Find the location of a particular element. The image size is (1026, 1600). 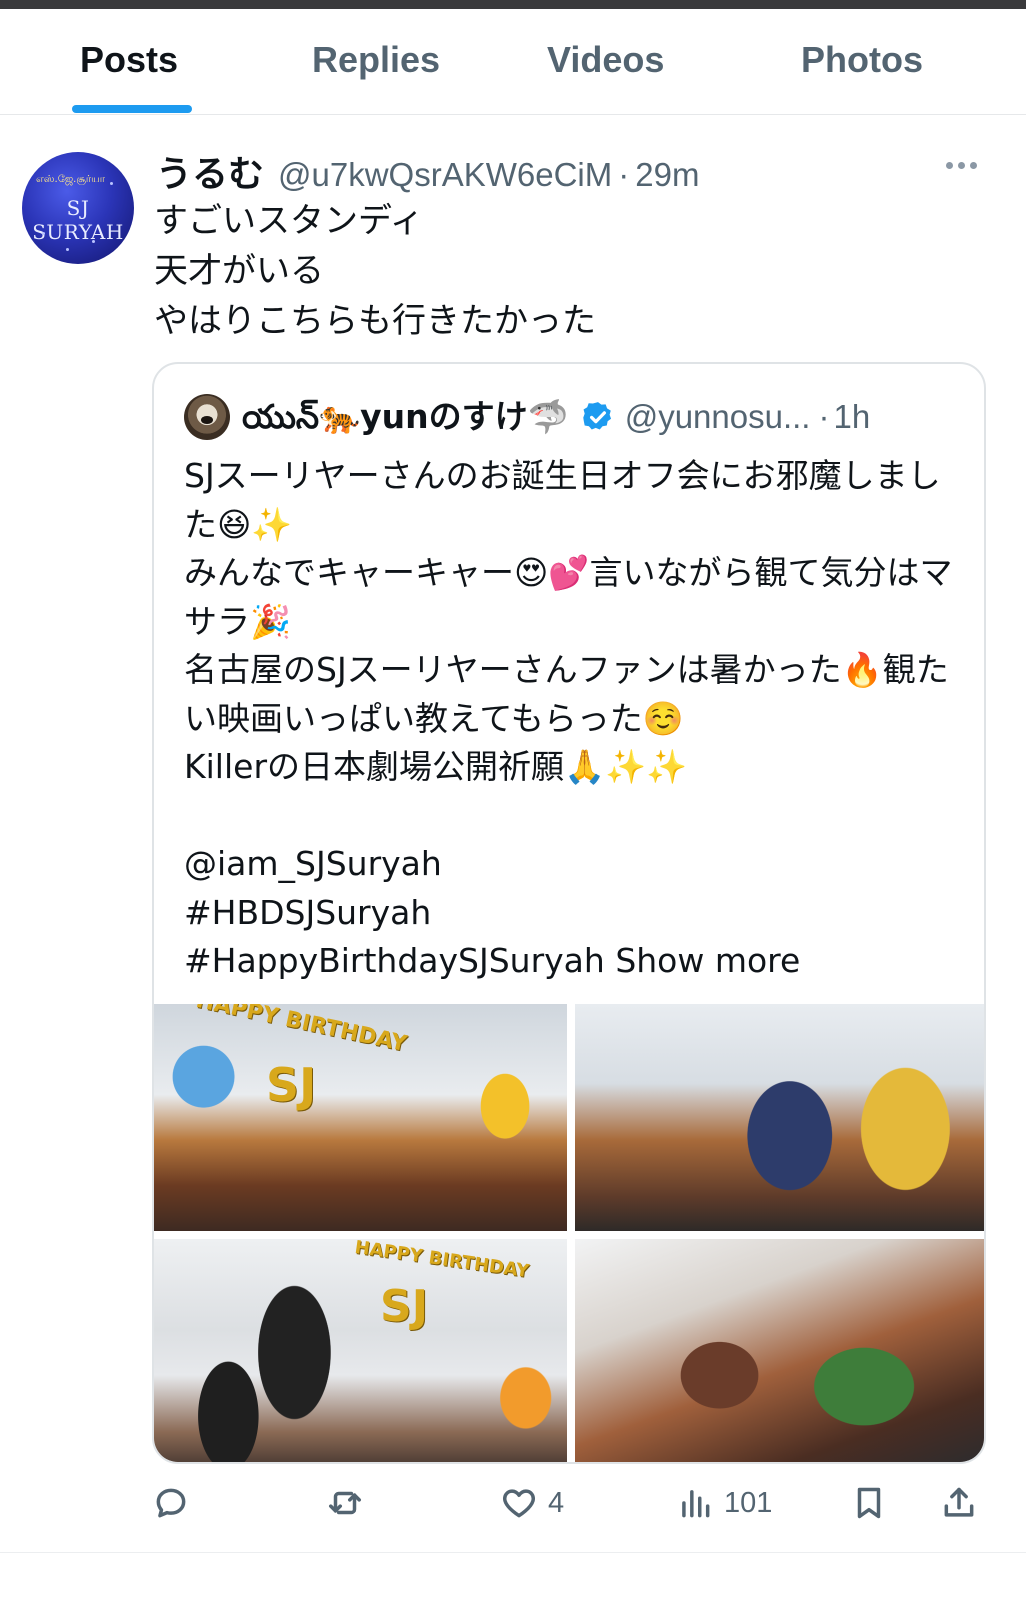

avatar: எஸ்.ஜே.சூர்யா SJ SURYAH is located at coordinates (78, 208).